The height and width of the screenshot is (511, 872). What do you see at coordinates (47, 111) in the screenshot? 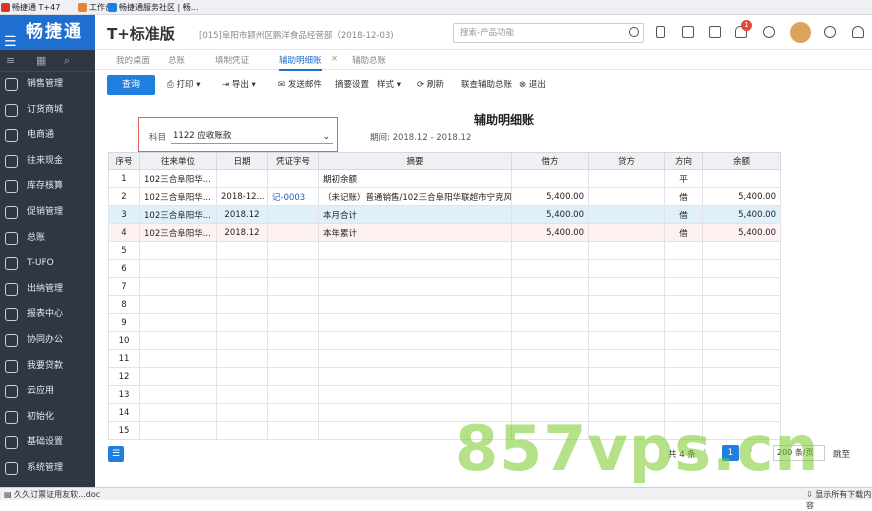
I see `sidebar-item: 订货商城` at bounding box center [47, 111].